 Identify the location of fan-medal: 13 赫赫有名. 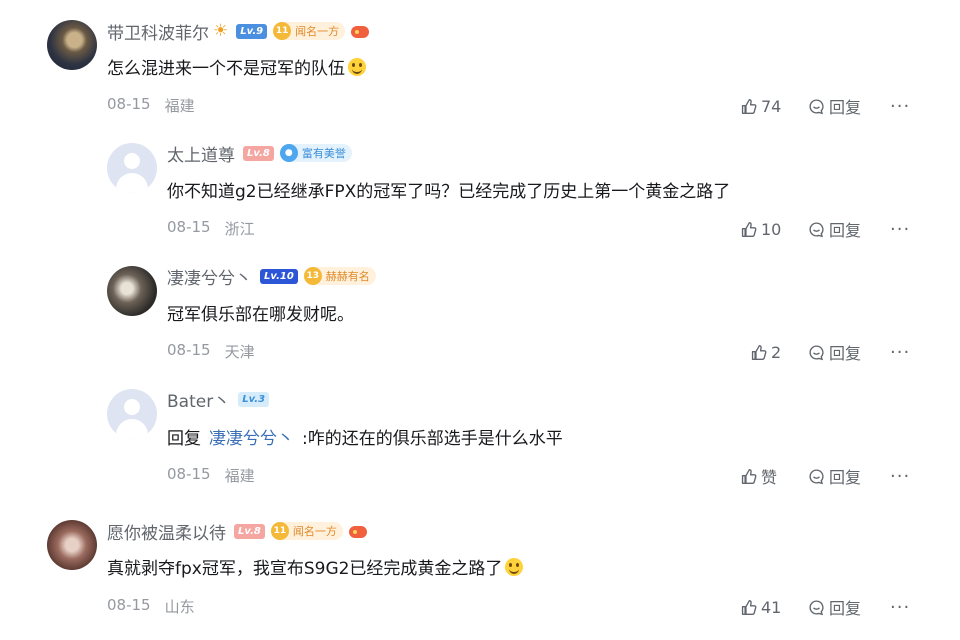
(339, 276).